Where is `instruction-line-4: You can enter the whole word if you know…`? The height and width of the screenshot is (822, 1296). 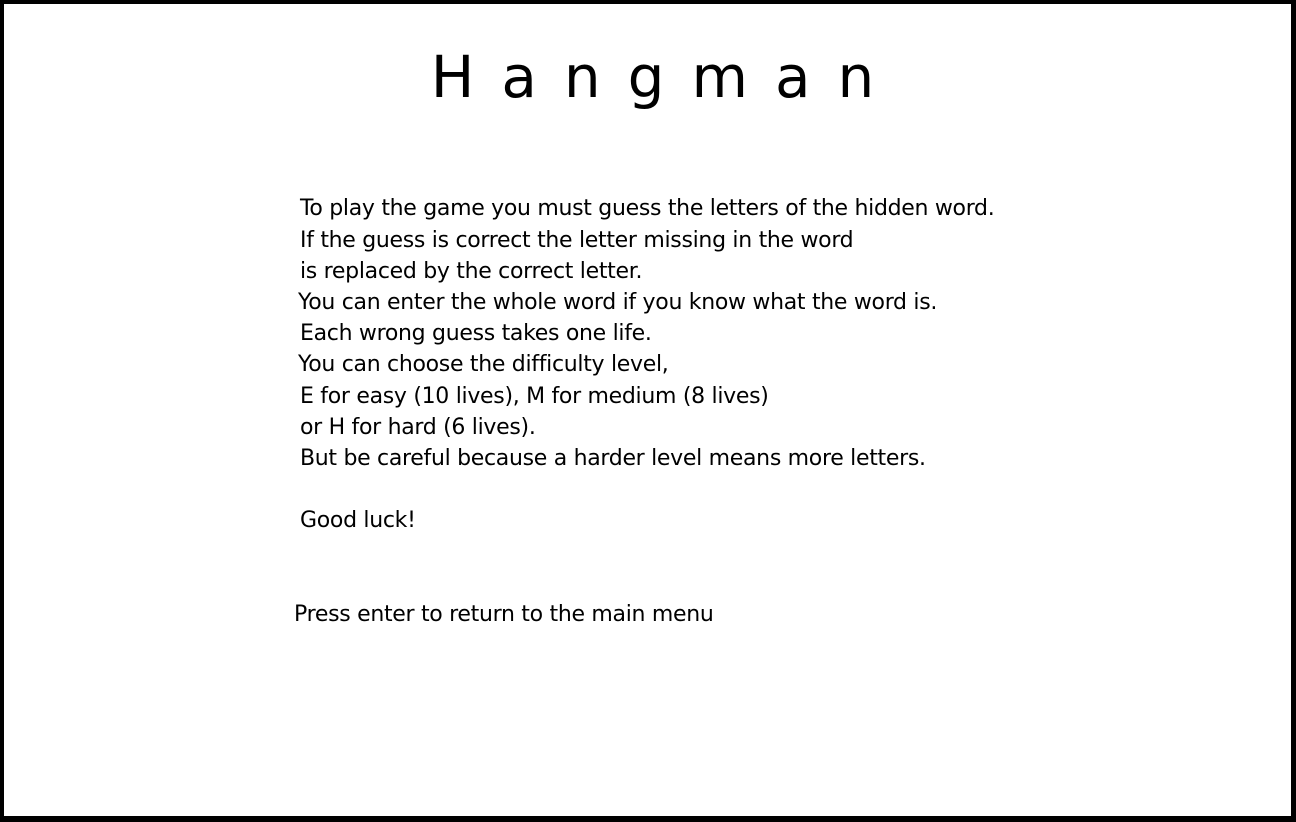
instruction-line-4: You can enter the whole word if you know… is located at coordinates (618, 302).